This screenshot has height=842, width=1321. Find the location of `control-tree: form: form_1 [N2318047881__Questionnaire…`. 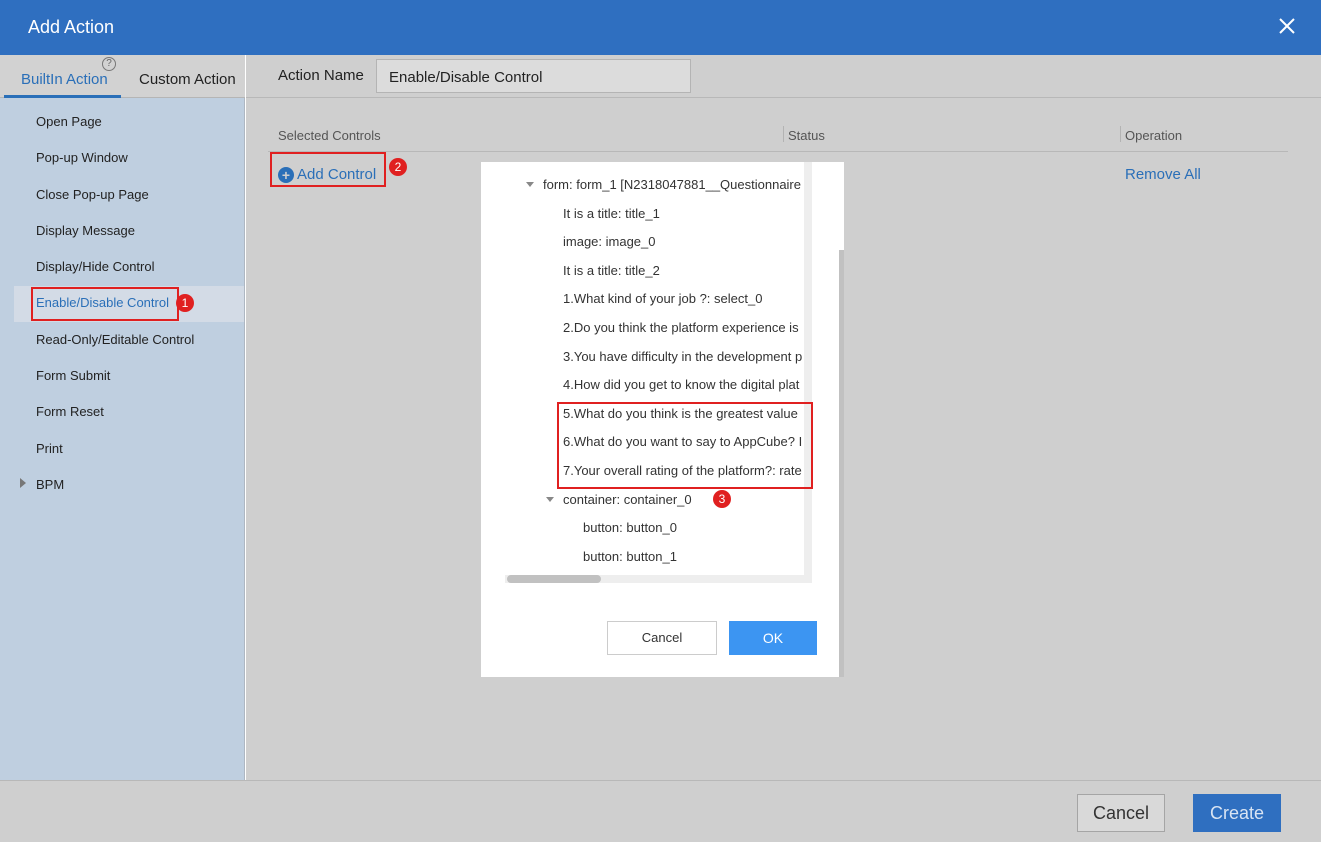

control-tree: form: form_1 [N2318047881__Questionnaire… is located at coordinates (658, 372).